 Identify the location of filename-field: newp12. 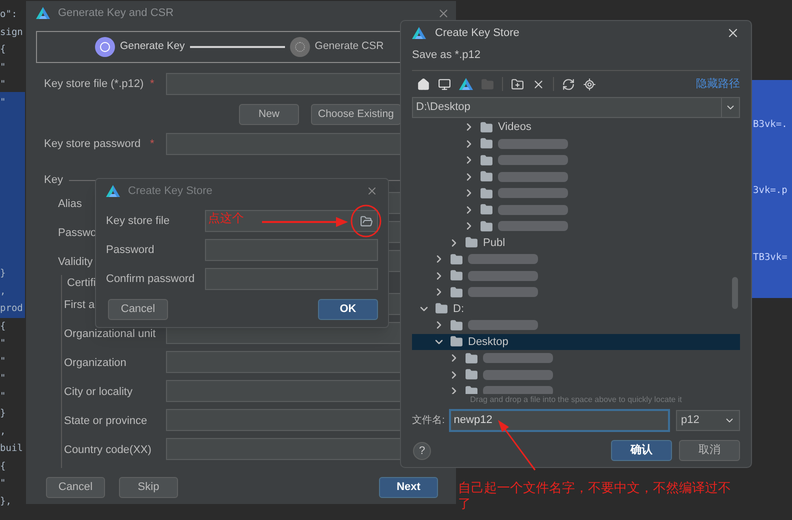
(559, 420).